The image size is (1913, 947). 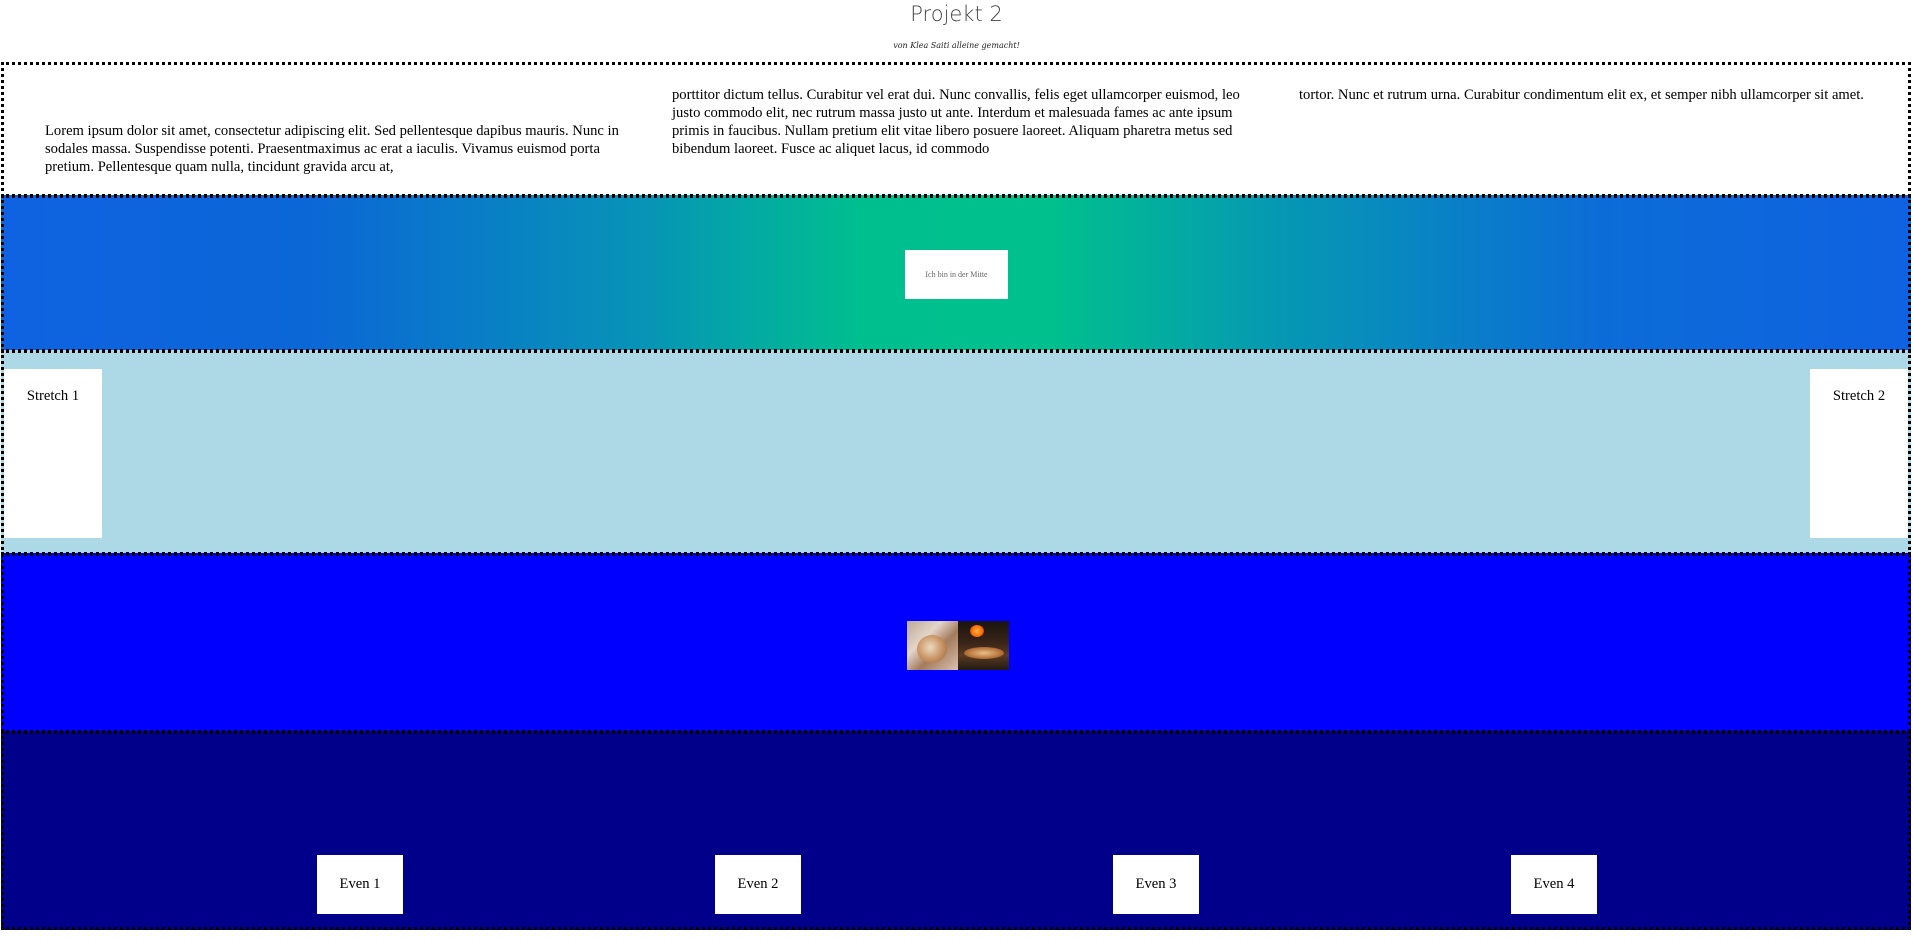 I want to click on stretch-box-1: Stretch 1, so click(x=53, y=453).